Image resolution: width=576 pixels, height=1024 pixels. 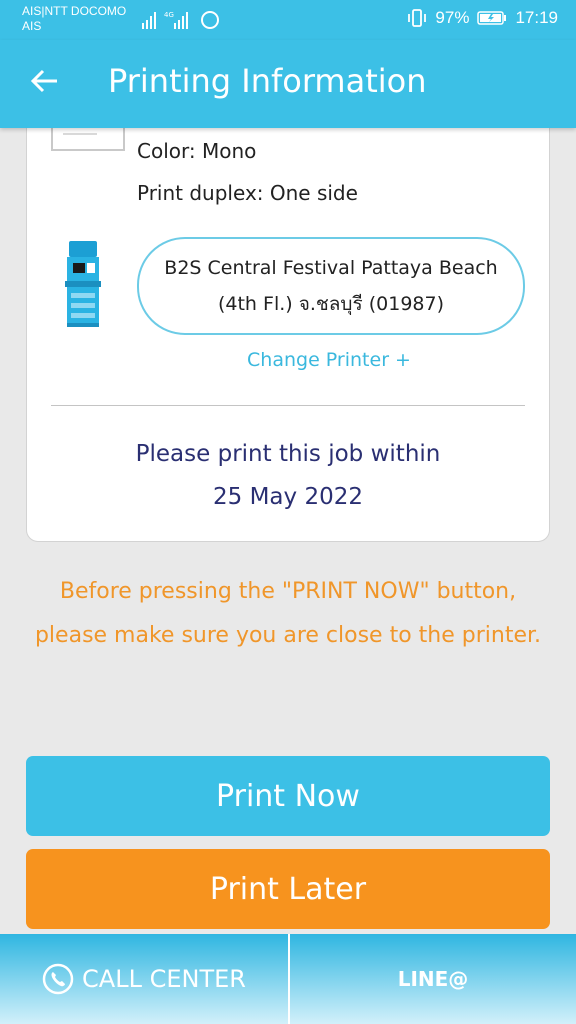 I want to click on call-center-button: CALL CENTER, so click(x=144, y=979).